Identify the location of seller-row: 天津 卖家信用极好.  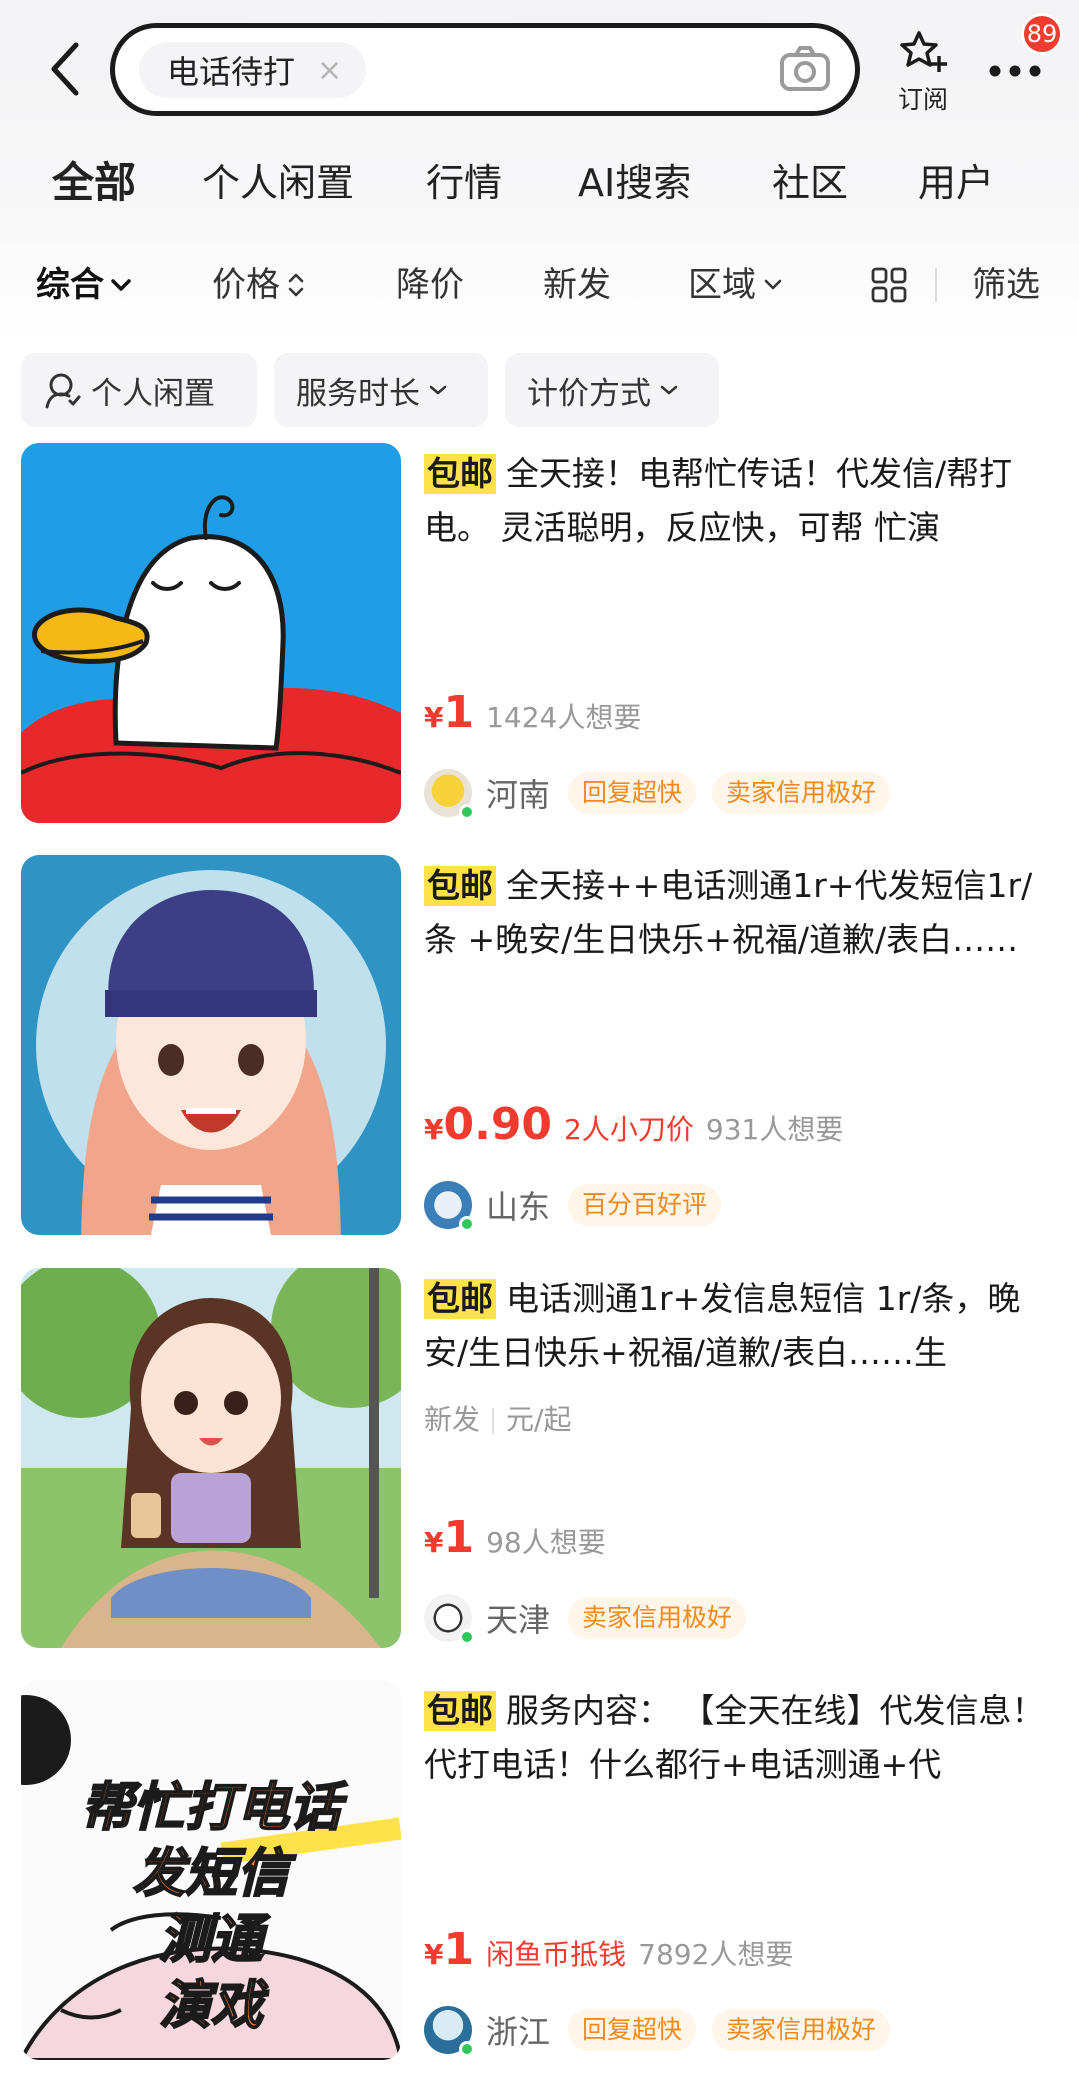
(593, 1618).